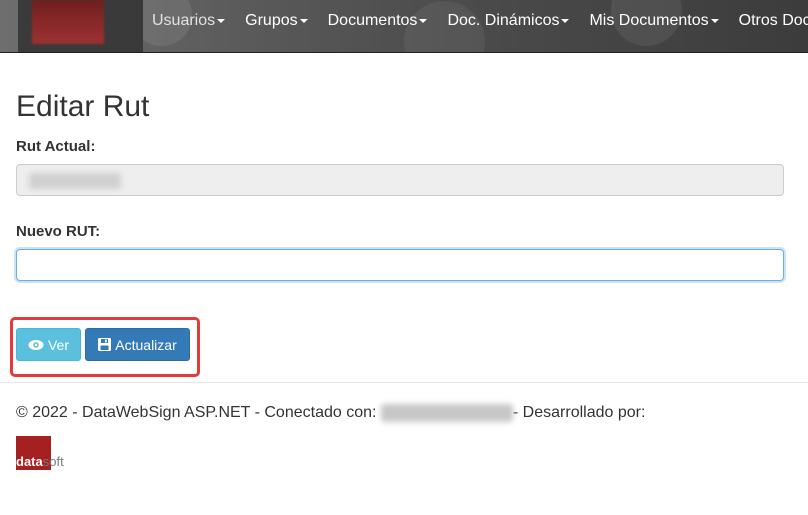  I want to click on actualizar-button: Actualizar, so click(137, 344).